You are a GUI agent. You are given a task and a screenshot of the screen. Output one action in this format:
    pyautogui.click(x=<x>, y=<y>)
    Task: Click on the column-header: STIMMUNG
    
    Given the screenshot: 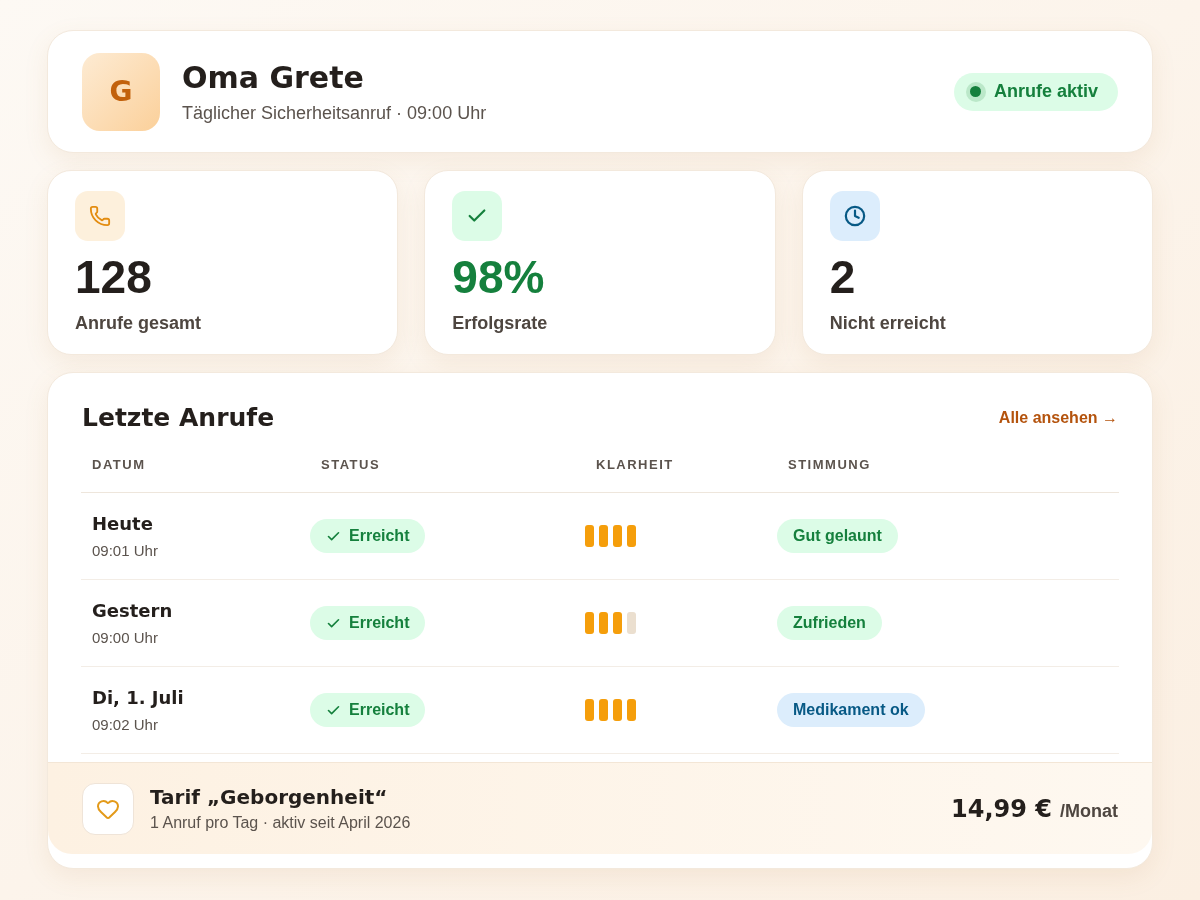 What is the action you would take?
    pyautogui.click(x=829, y=465)
    